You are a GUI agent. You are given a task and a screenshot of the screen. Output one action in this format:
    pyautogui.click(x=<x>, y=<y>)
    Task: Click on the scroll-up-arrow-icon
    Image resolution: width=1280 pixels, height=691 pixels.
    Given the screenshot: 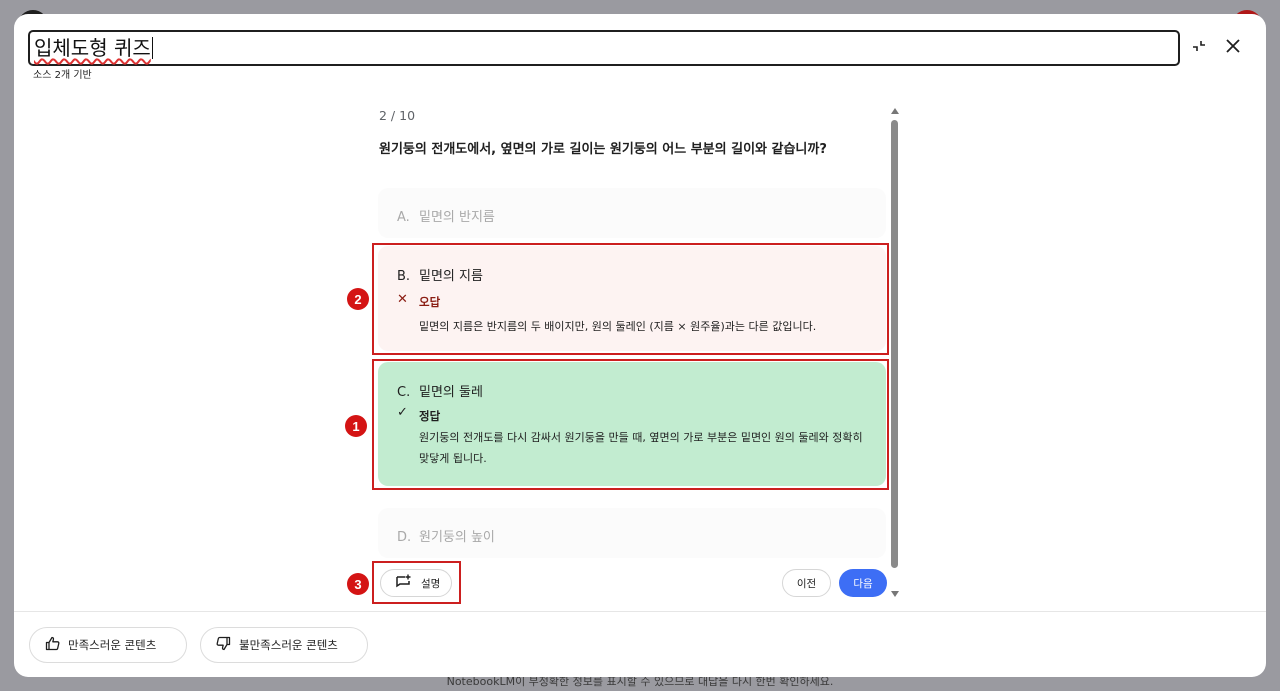 What is the action you would take?
    pyautogui.click(x=895, y=111)
    